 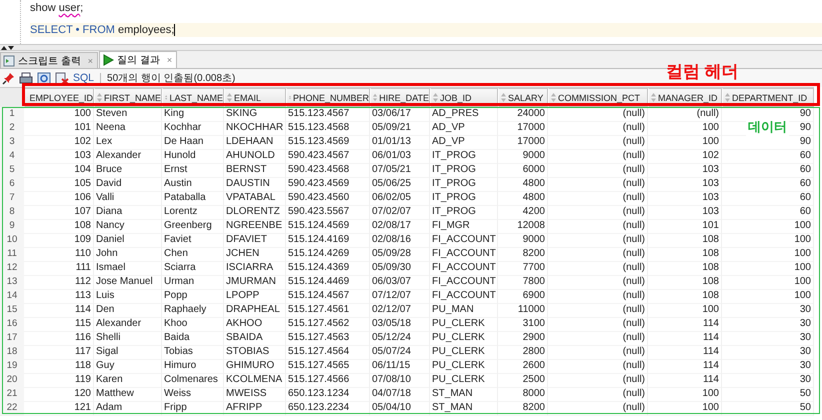 What do you see at coordinates (193, 128) in the screenshot?
I see `table-cell: Kochhar` at bounding box center [193, 128].